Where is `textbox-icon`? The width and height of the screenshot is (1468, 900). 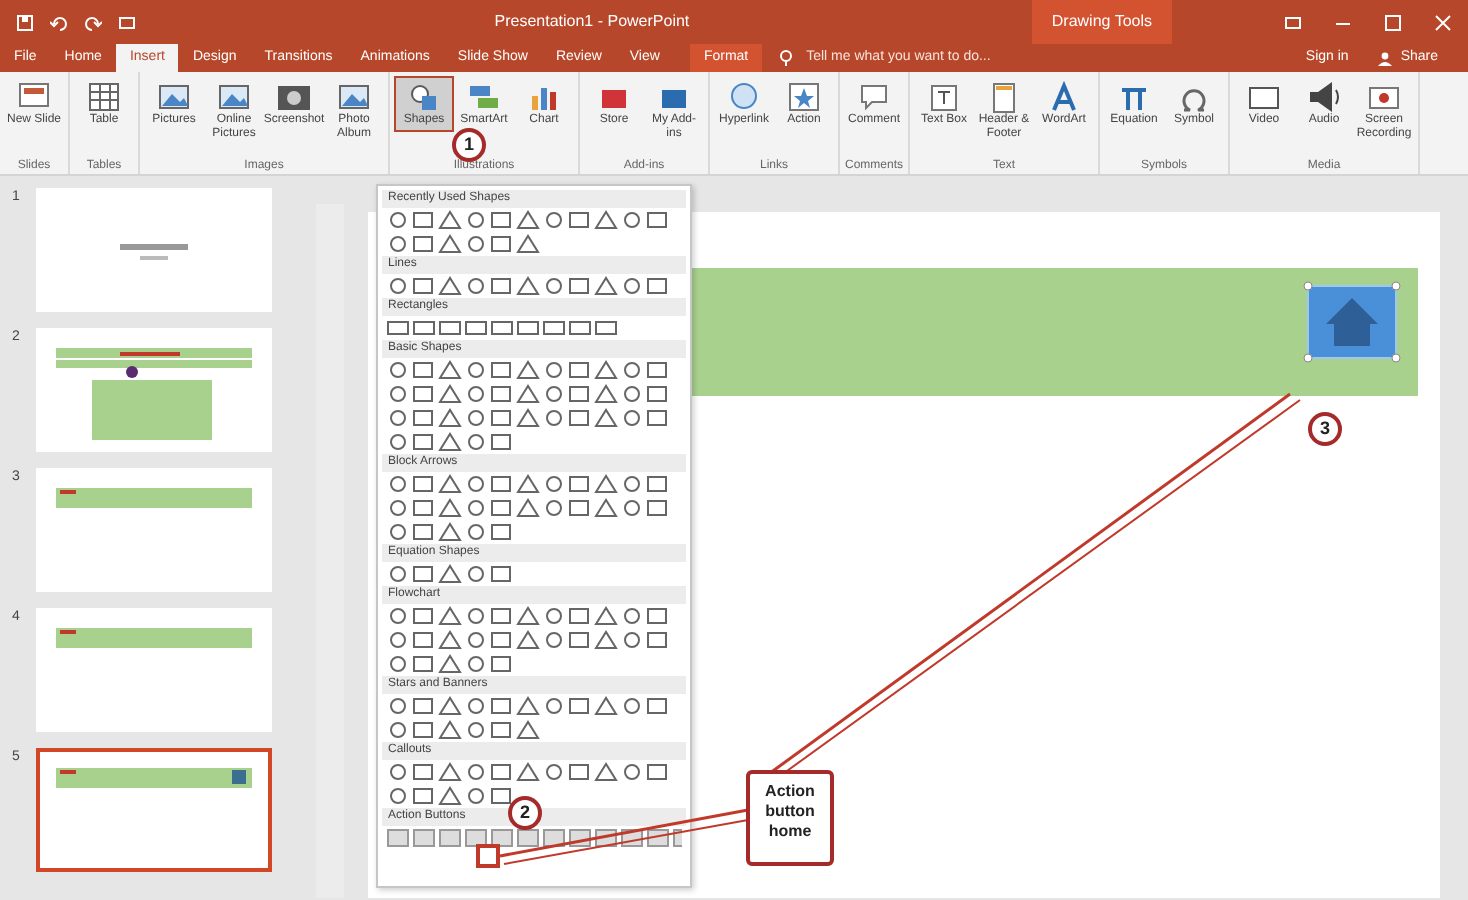 textbox-icon is located at coordinates (944, 97).